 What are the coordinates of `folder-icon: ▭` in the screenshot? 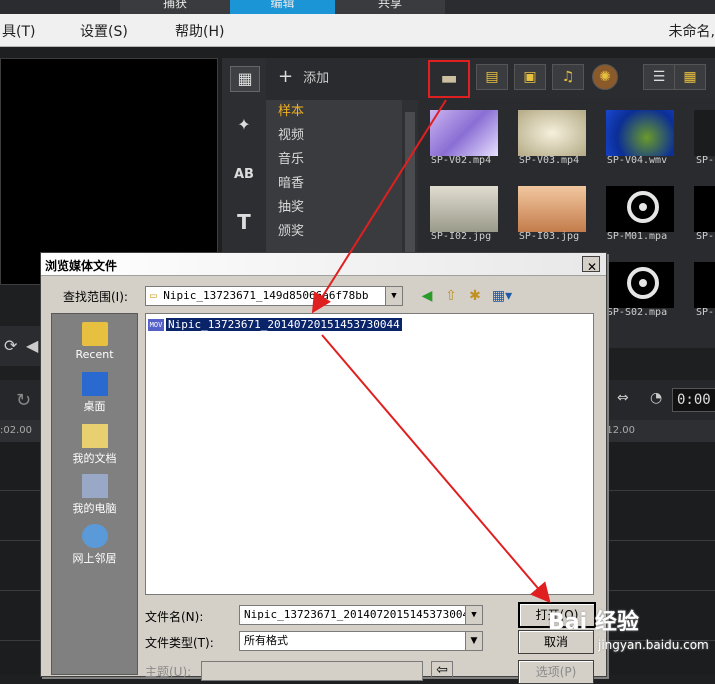 It's located at (153, 295).